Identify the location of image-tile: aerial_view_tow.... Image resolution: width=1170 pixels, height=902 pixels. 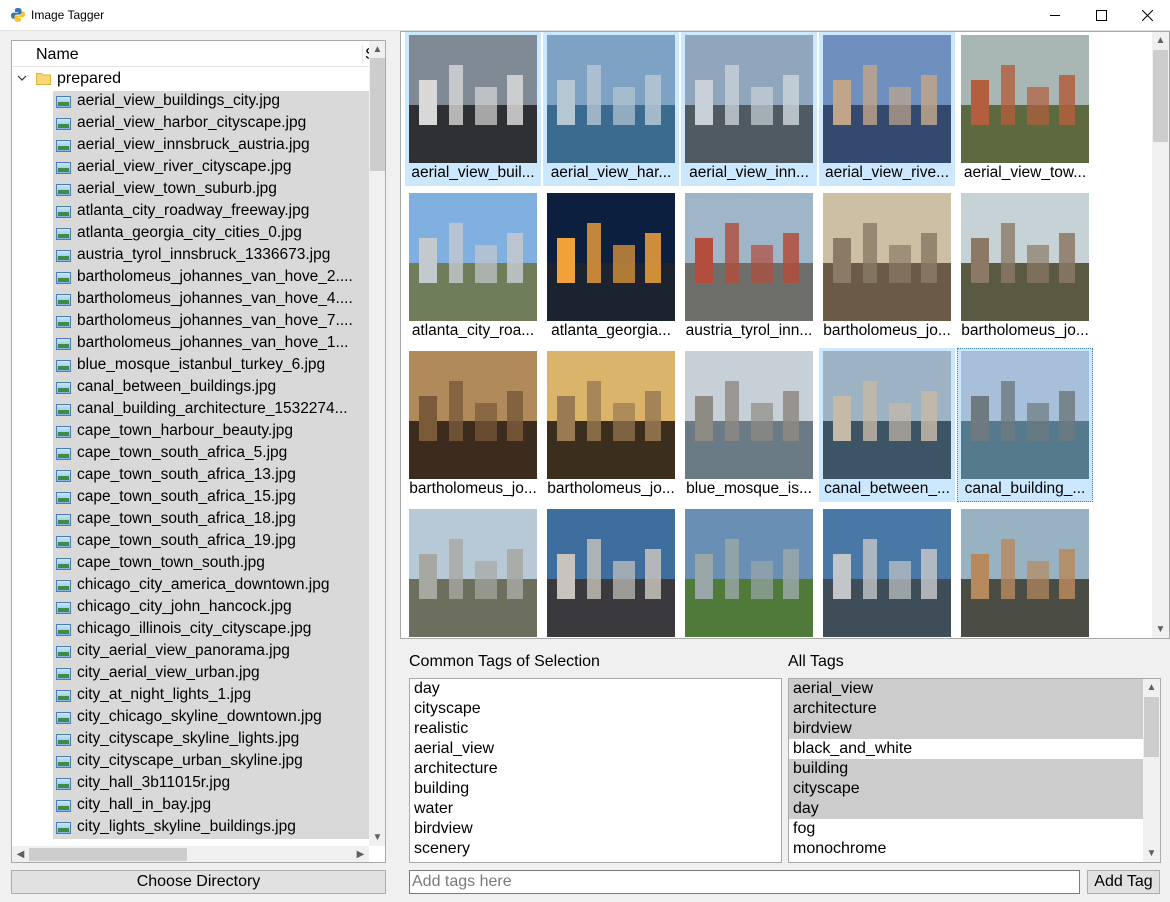
(1025, 109).